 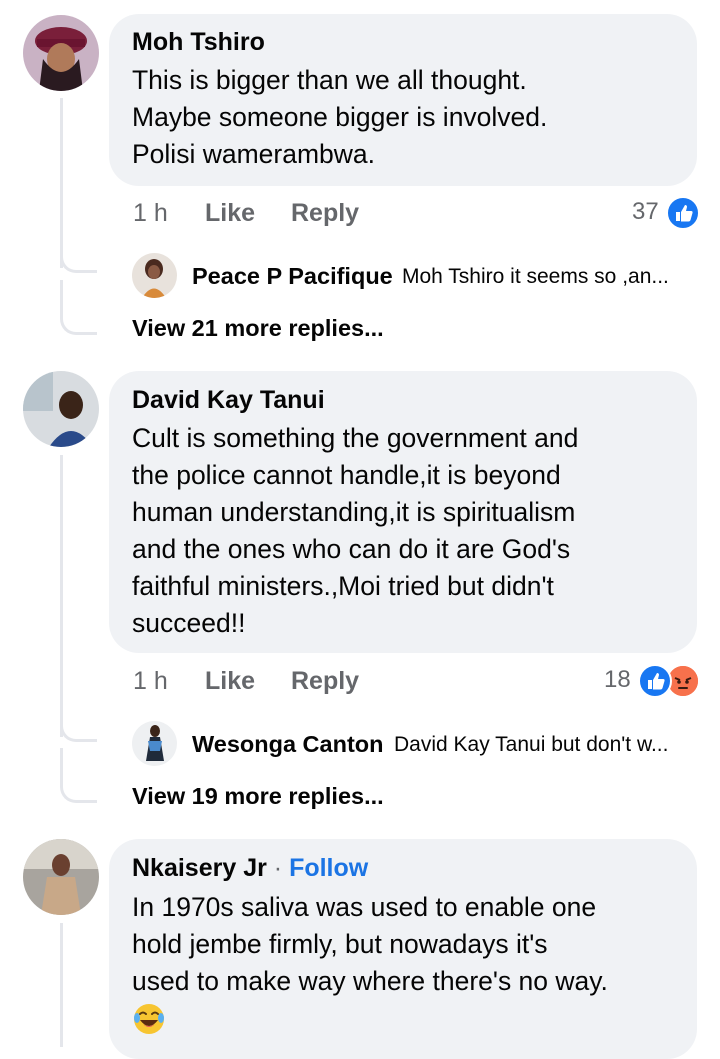 What do you see at coordinates (617, 680) in the screenshot?
I see `reaction-count: 18` at bounding box center [617, 680].